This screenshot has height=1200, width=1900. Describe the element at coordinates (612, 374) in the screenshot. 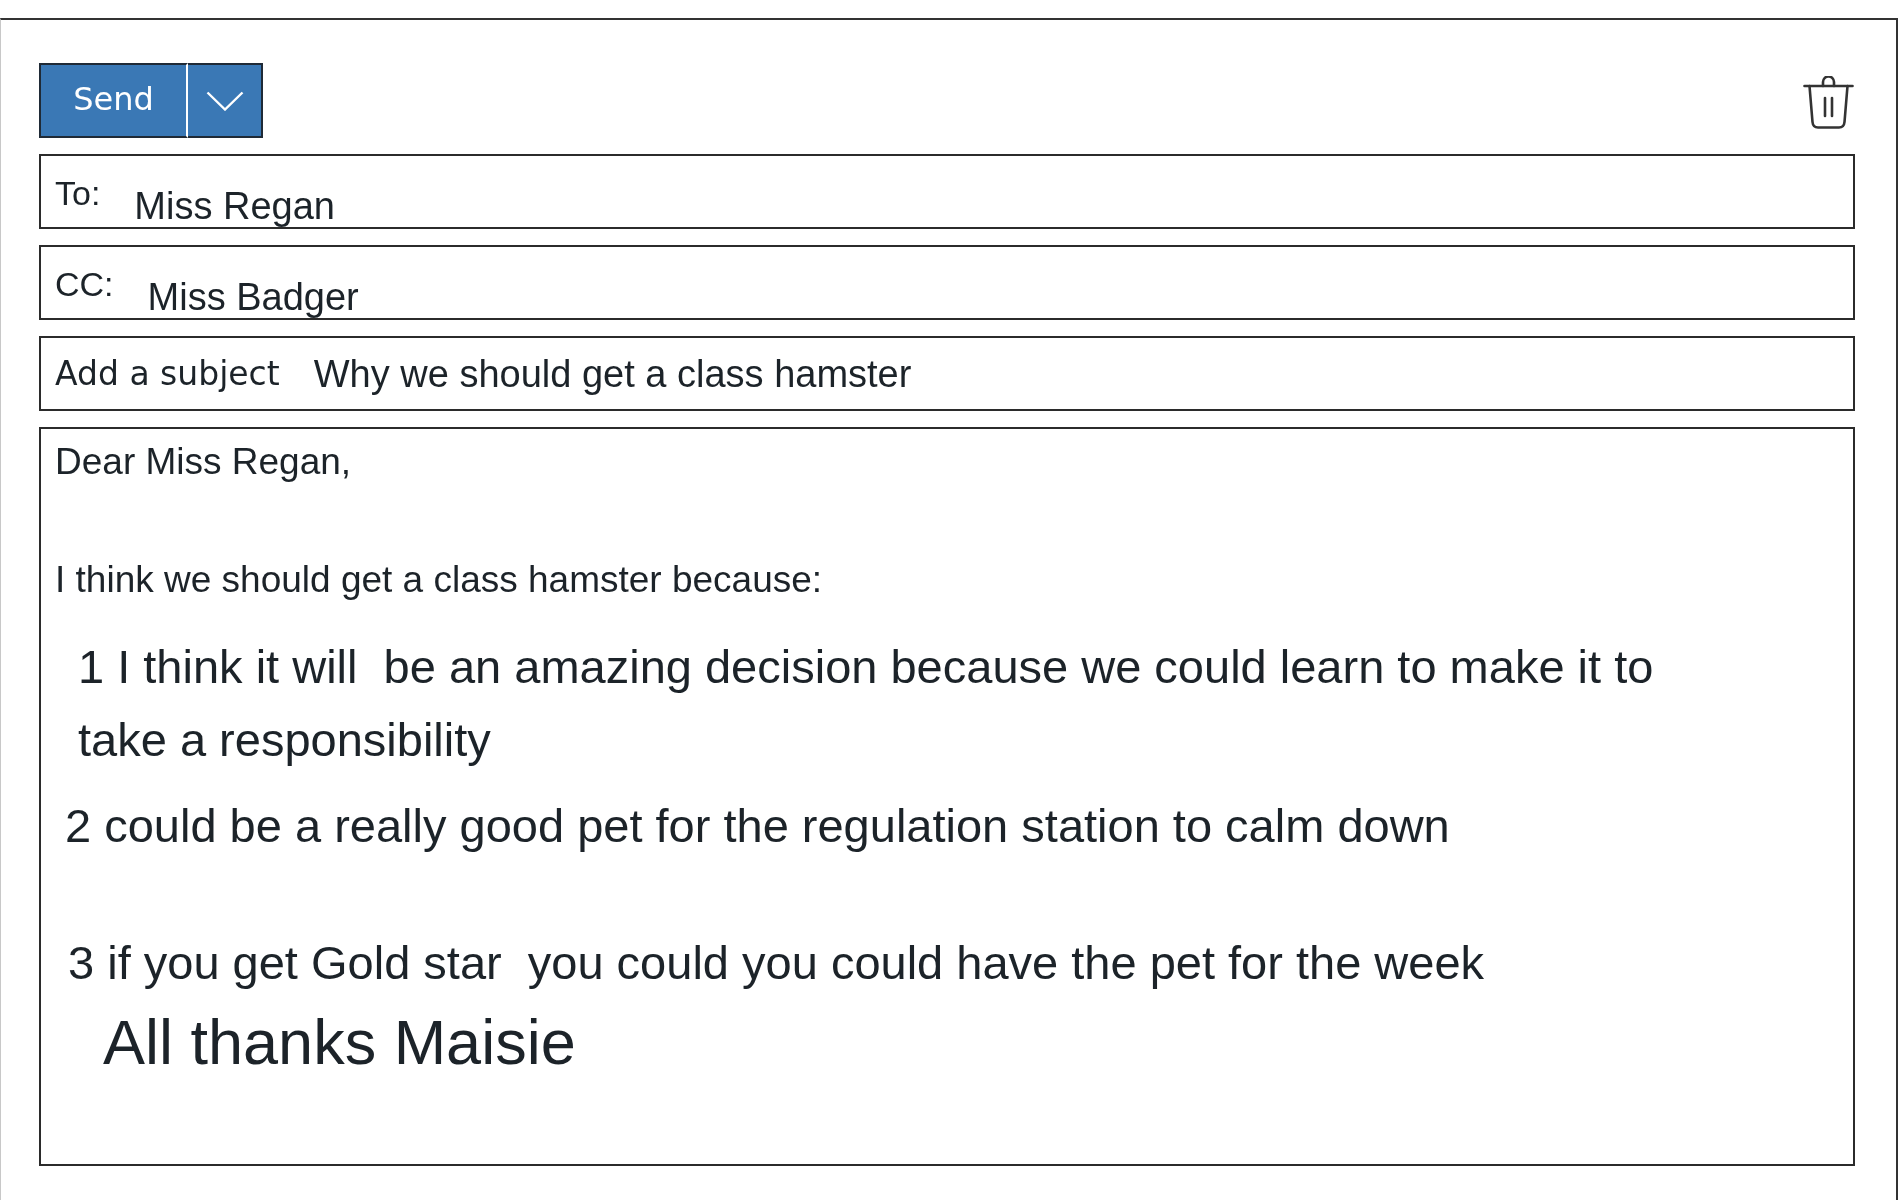

I see `field-value: Why we should get a class hamster` at that location.